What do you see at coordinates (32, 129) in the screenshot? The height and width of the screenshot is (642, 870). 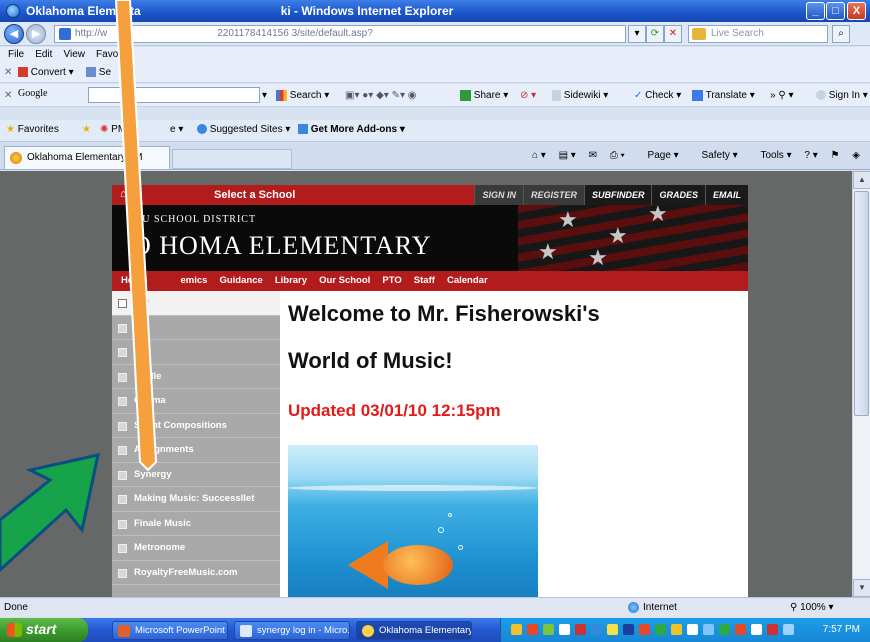 I see `favorites-button: ★ Favorites` at bounding box center [32, 129].